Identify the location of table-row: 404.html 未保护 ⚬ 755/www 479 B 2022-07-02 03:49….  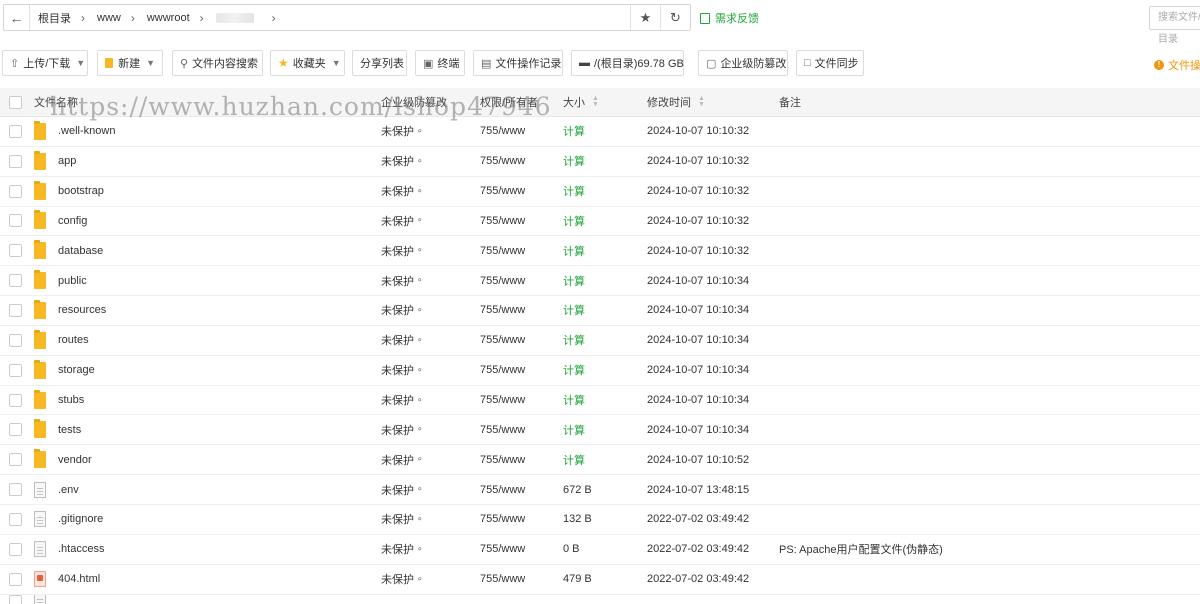
(600, 580).